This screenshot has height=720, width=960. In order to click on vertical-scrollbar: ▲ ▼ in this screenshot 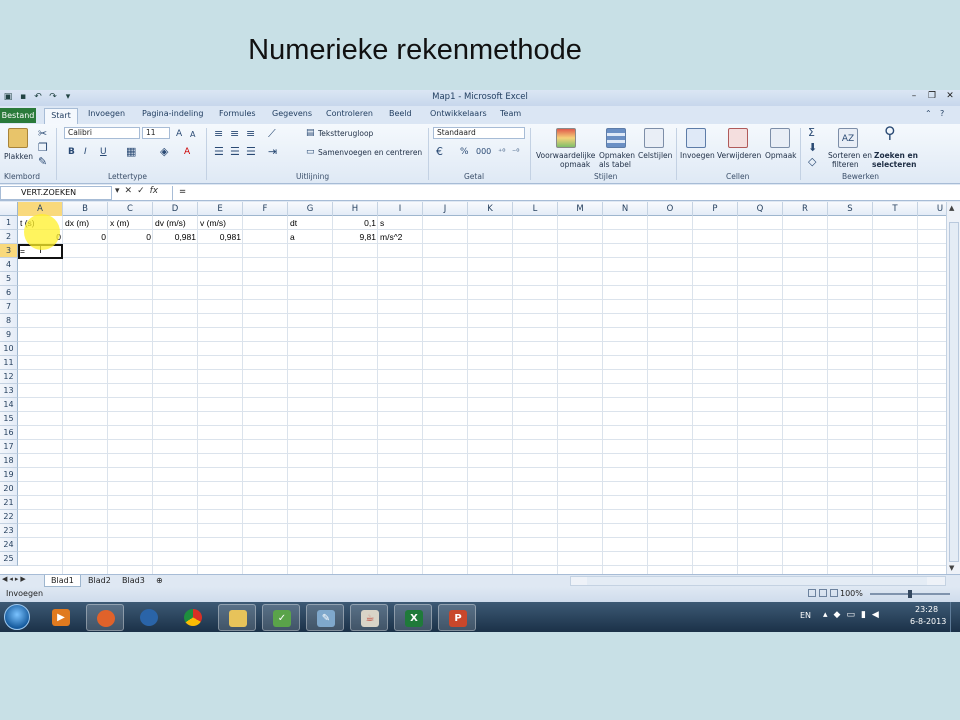, I will do `click(953, 388)`.